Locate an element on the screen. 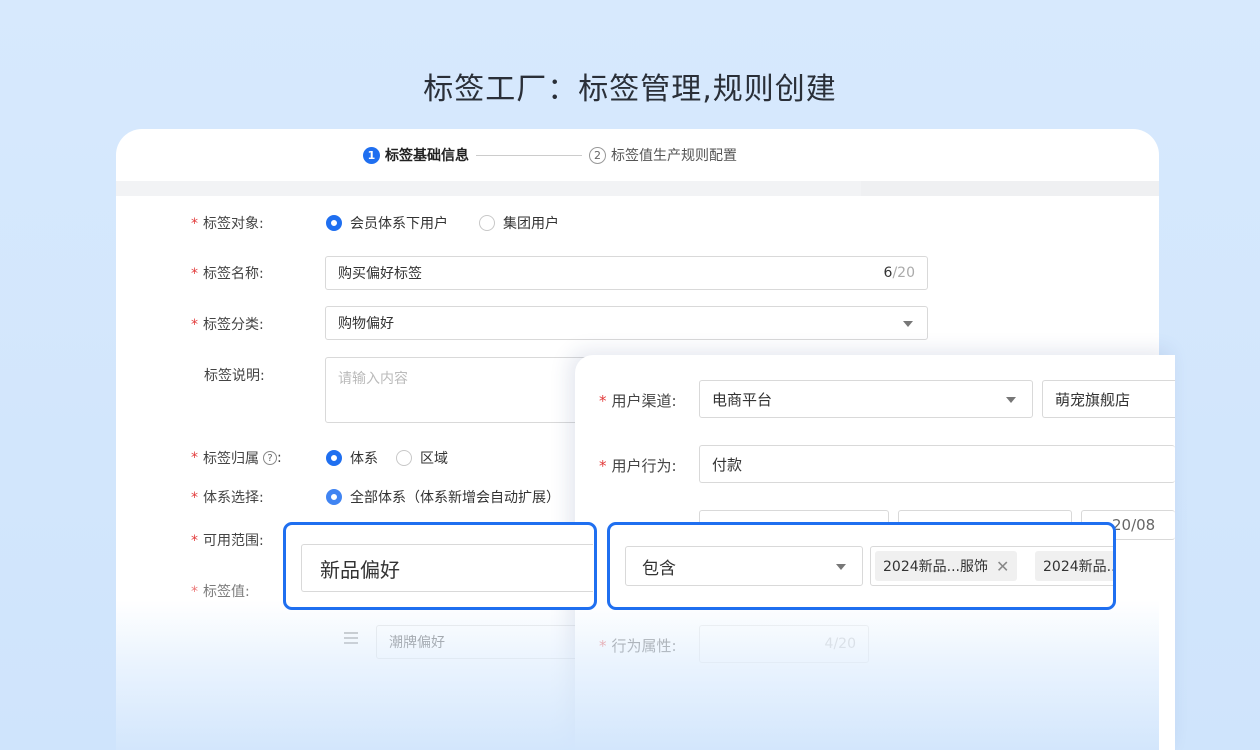  step-2-label: 标签值生产规则配置 is located at coordinates (674, 156).